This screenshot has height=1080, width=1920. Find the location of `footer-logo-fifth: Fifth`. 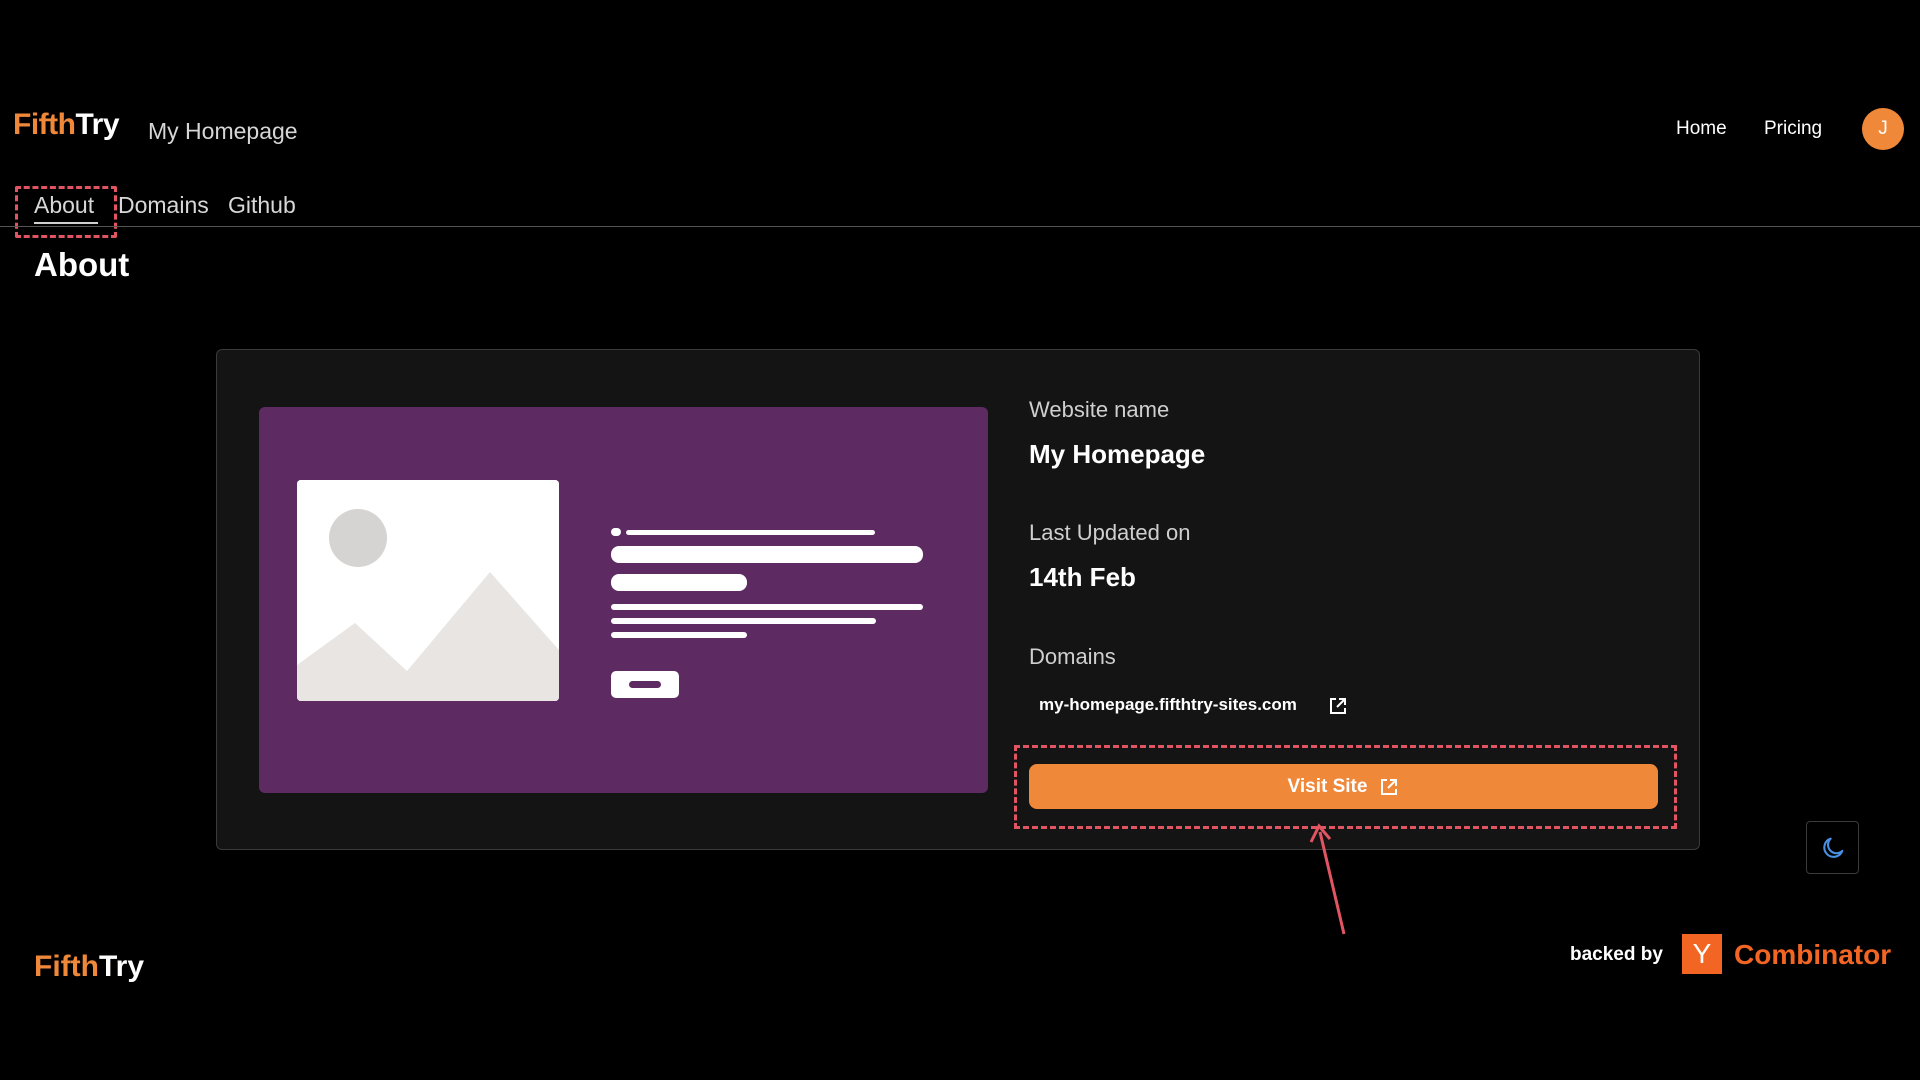

footer-logo-fifth: Fifth is located at coordinates (66, 966).